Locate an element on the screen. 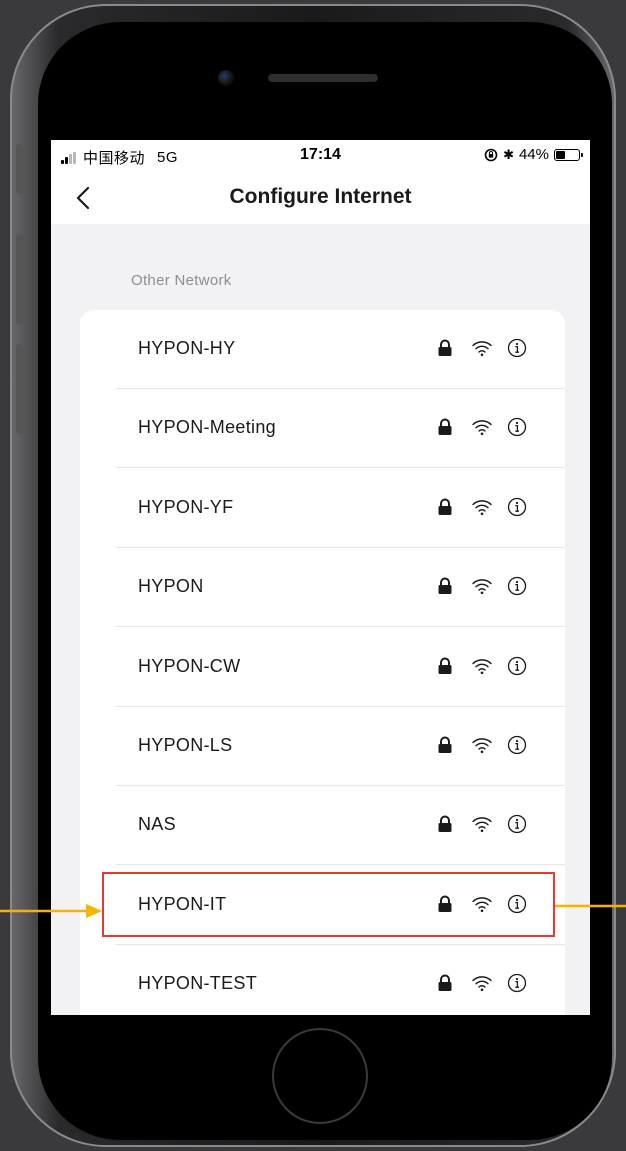 Image resolution: width=626 pixels, height=1151 pixels. highlight-box is located at coordinates (328, 904).